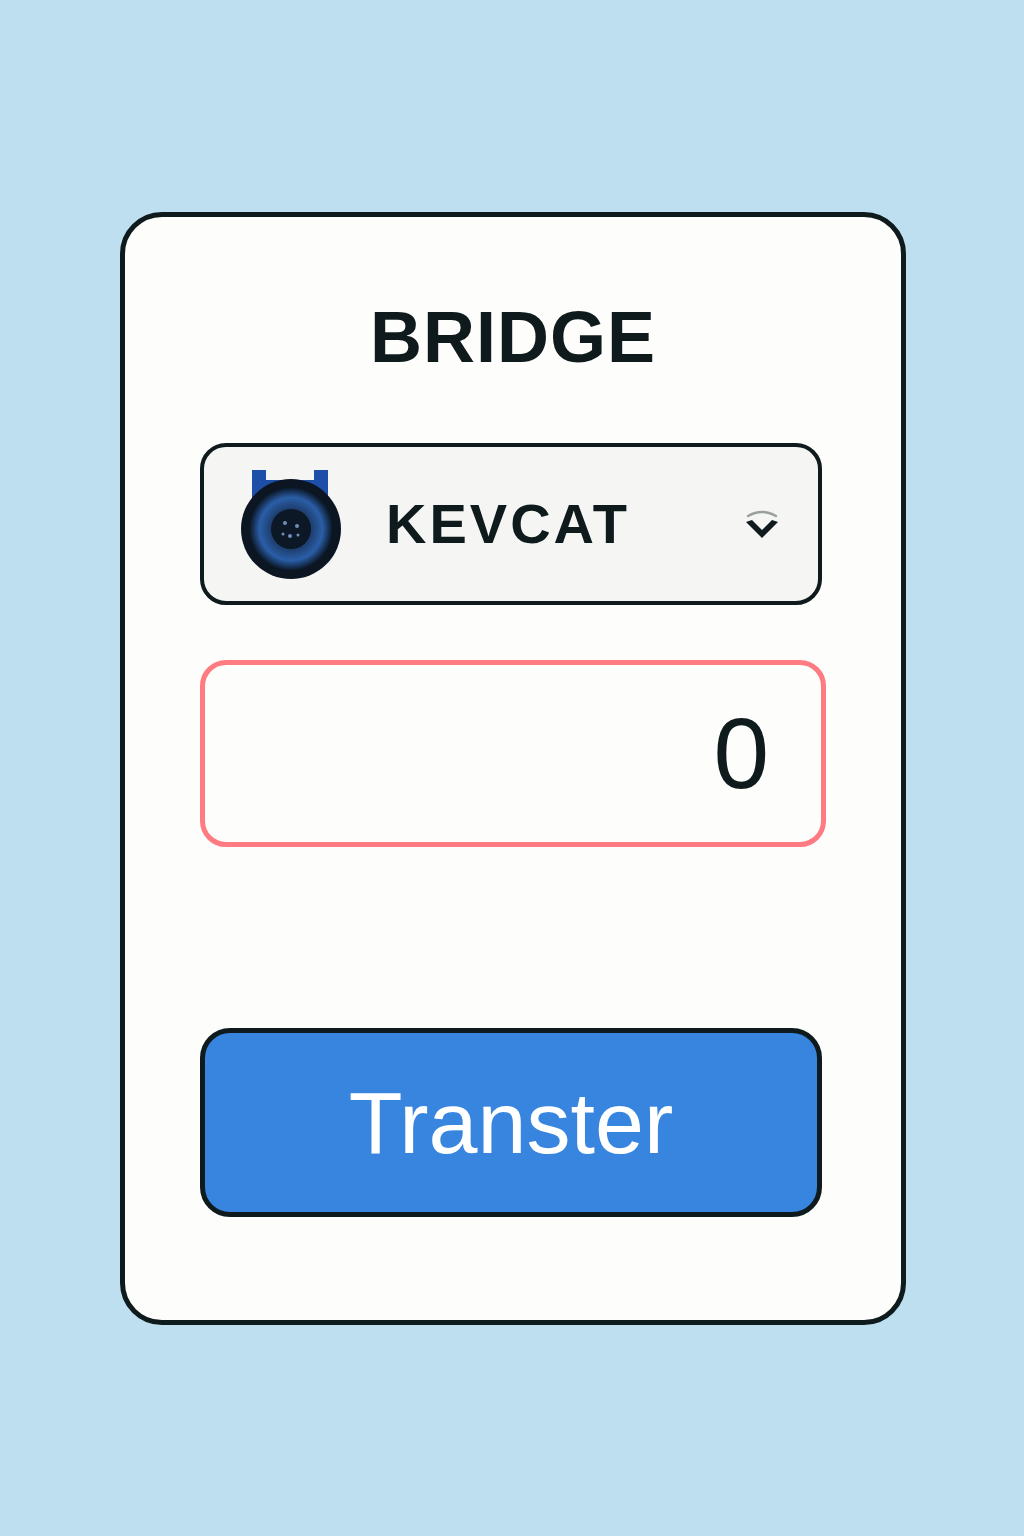 The width and height of the screenshot is (1024, 1536). I want to click on token-name: KEVCAT, so click(508, 524).